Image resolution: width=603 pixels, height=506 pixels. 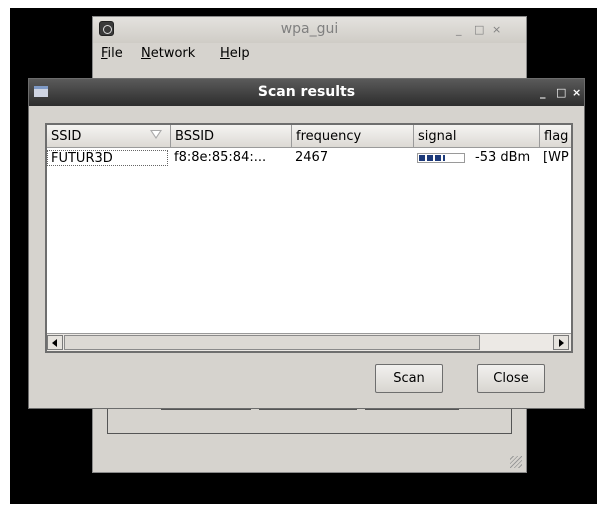 What do you see at coordinates (55, 342) in the screenshot?
I see `scroll-left-icon` at bounding box center [55, 342].